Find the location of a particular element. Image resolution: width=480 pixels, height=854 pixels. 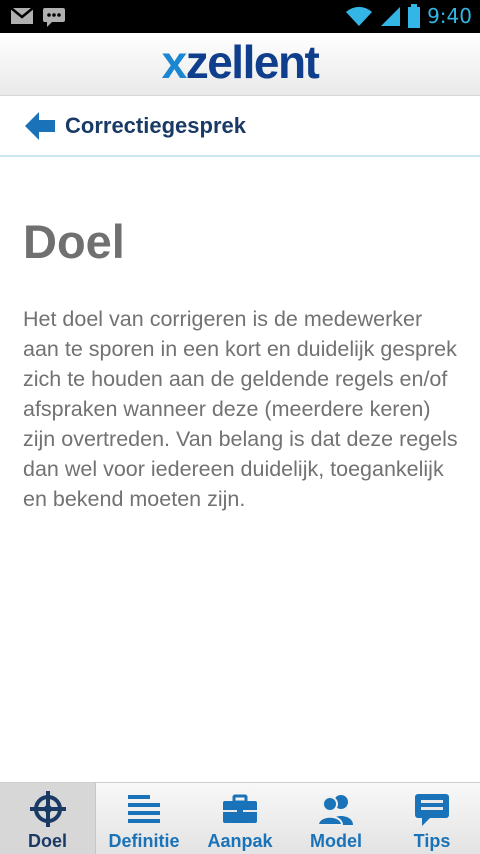

tab-label: Definitie is located at coordinates (144, 841).